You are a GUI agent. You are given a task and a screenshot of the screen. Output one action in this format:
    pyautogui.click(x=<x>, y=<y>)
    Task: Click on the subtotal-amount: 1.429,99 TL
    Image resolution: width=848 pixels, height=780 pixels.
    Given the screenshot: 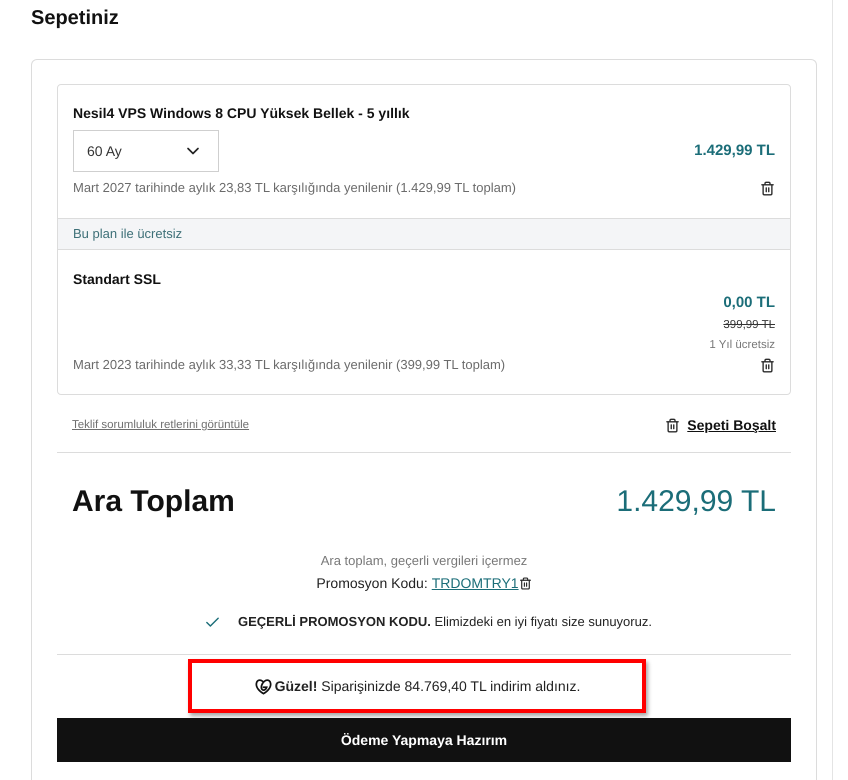 What is the action you would take?
    pyautogui.click(x=696, y=502)
    